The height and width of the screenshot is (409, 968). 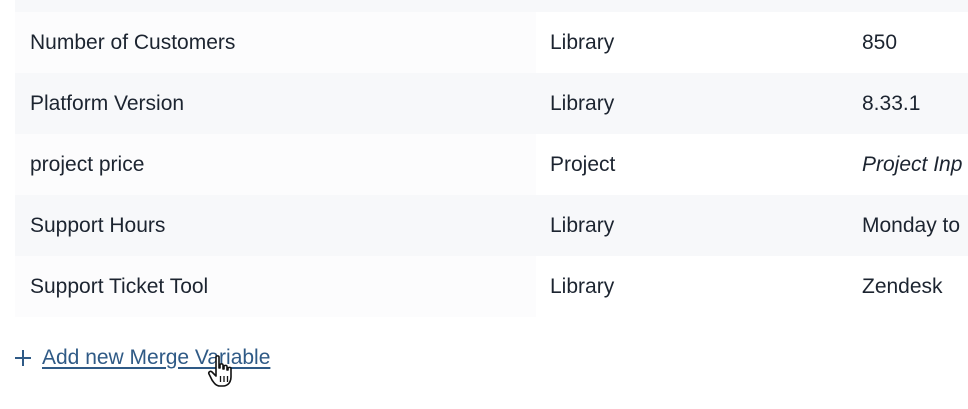 What do you see at coordinates (275, 286) in the screenshot?
I see `variable-name-cell: Support Ticket Tool` at bounding box center [275, 286].